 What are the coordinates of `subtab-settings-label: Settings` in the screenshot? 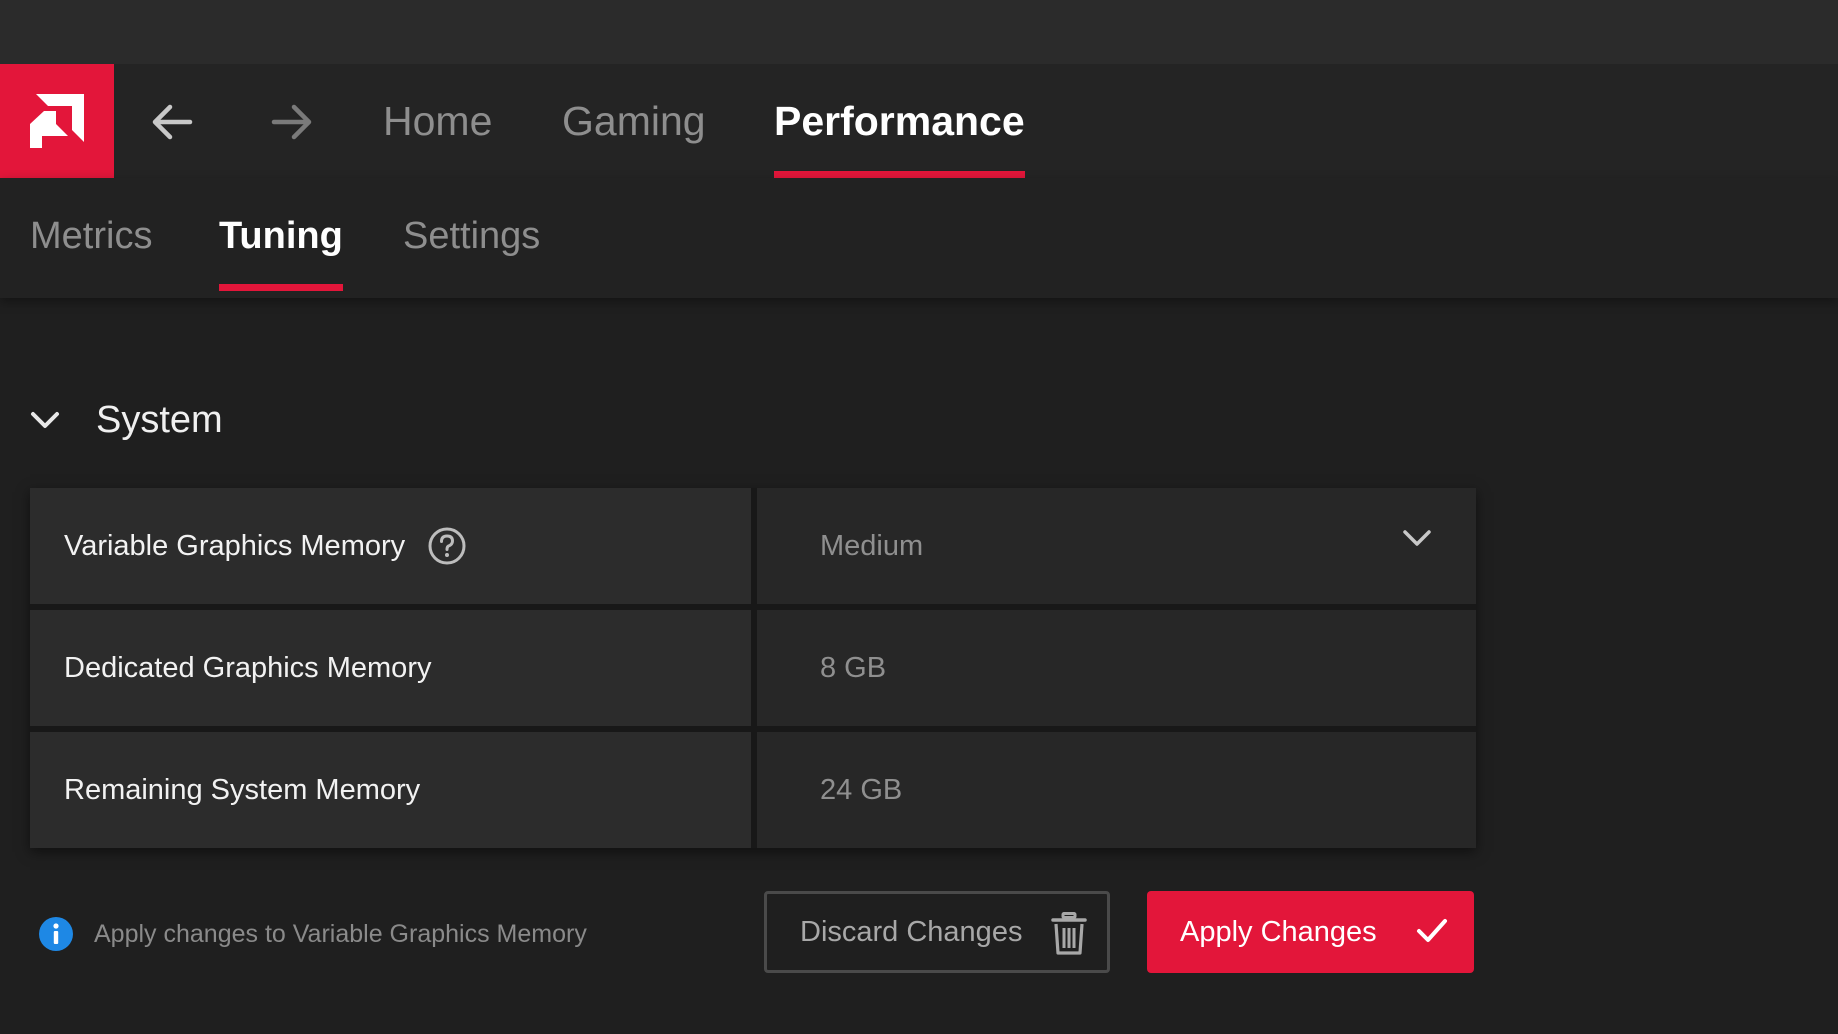 It's located at (472, 236).